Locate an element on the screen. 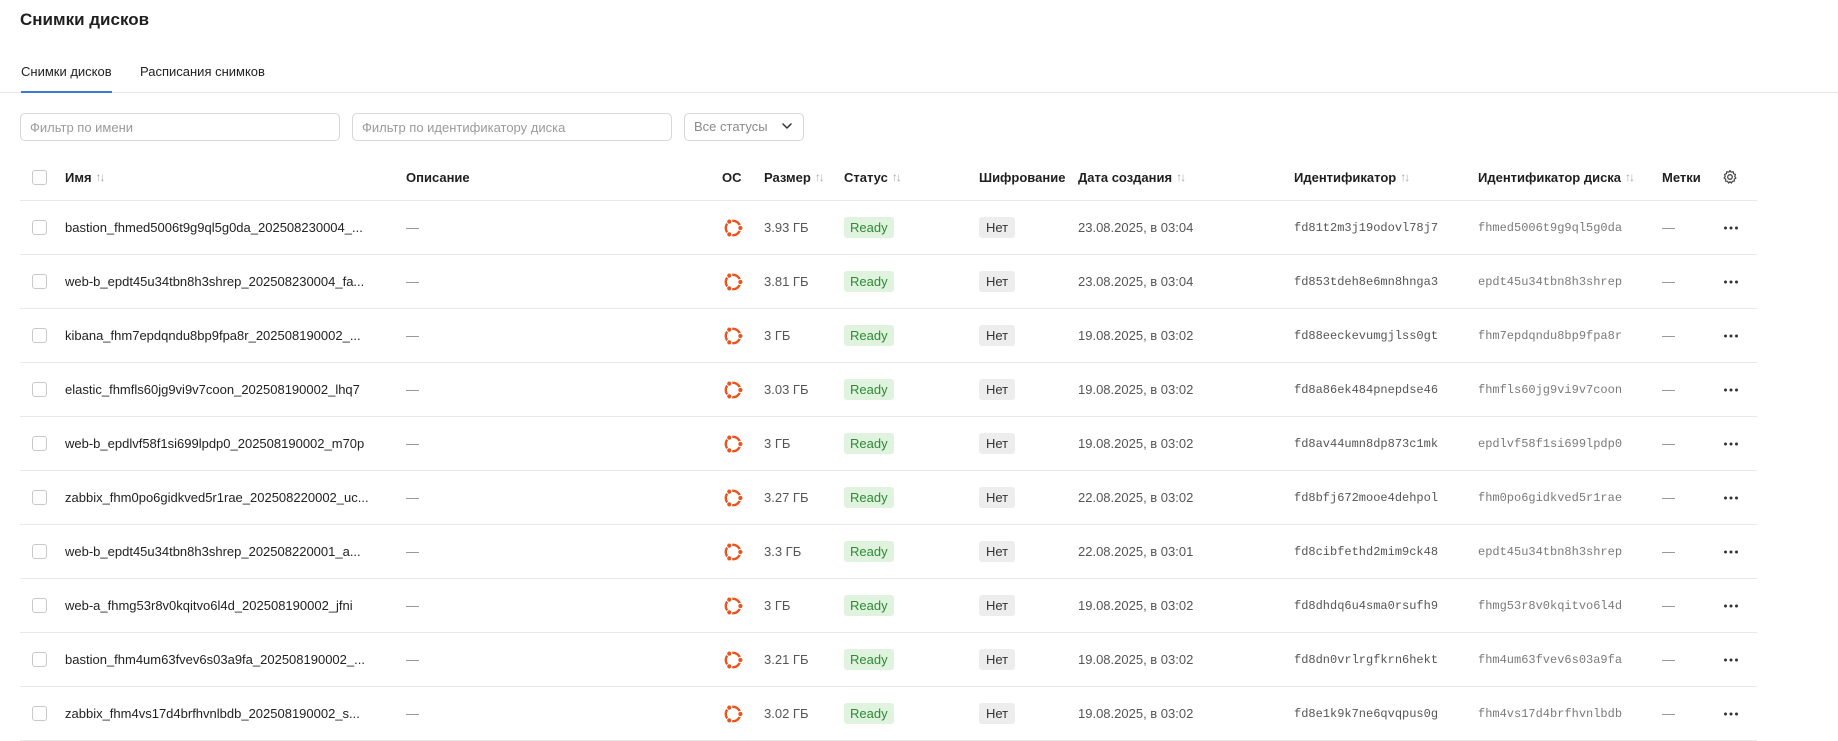 This screenshot has height=741, width=1838. snapshot-size: 3.3 ГБ is located at coordinates (783, 551).